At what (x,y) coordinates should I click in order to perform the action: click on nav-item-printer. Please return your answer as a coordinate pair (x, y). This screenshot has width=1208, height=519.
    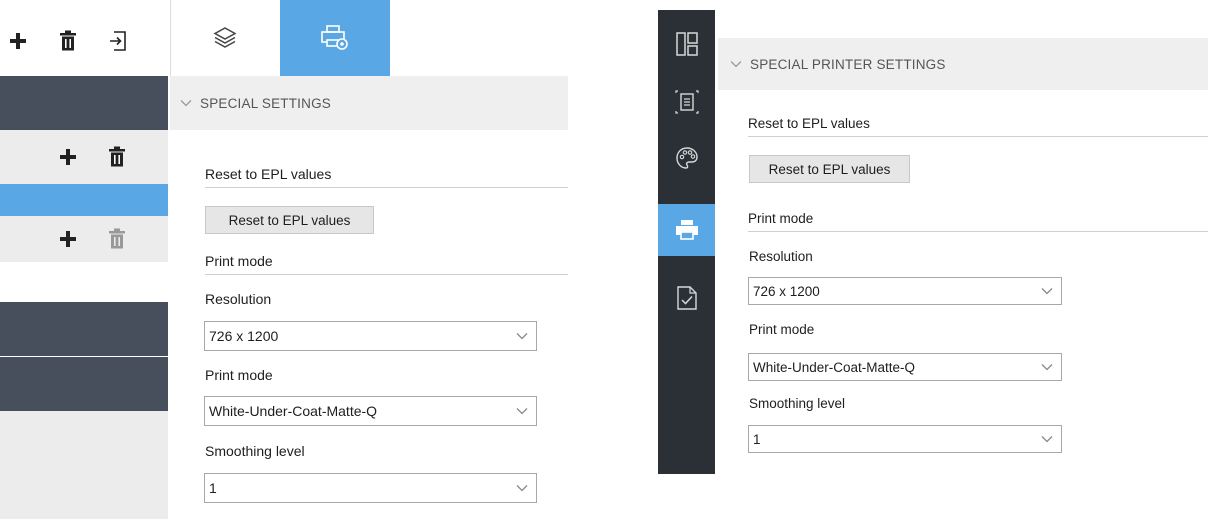
    Looking at the image, I should click on (686, 230).